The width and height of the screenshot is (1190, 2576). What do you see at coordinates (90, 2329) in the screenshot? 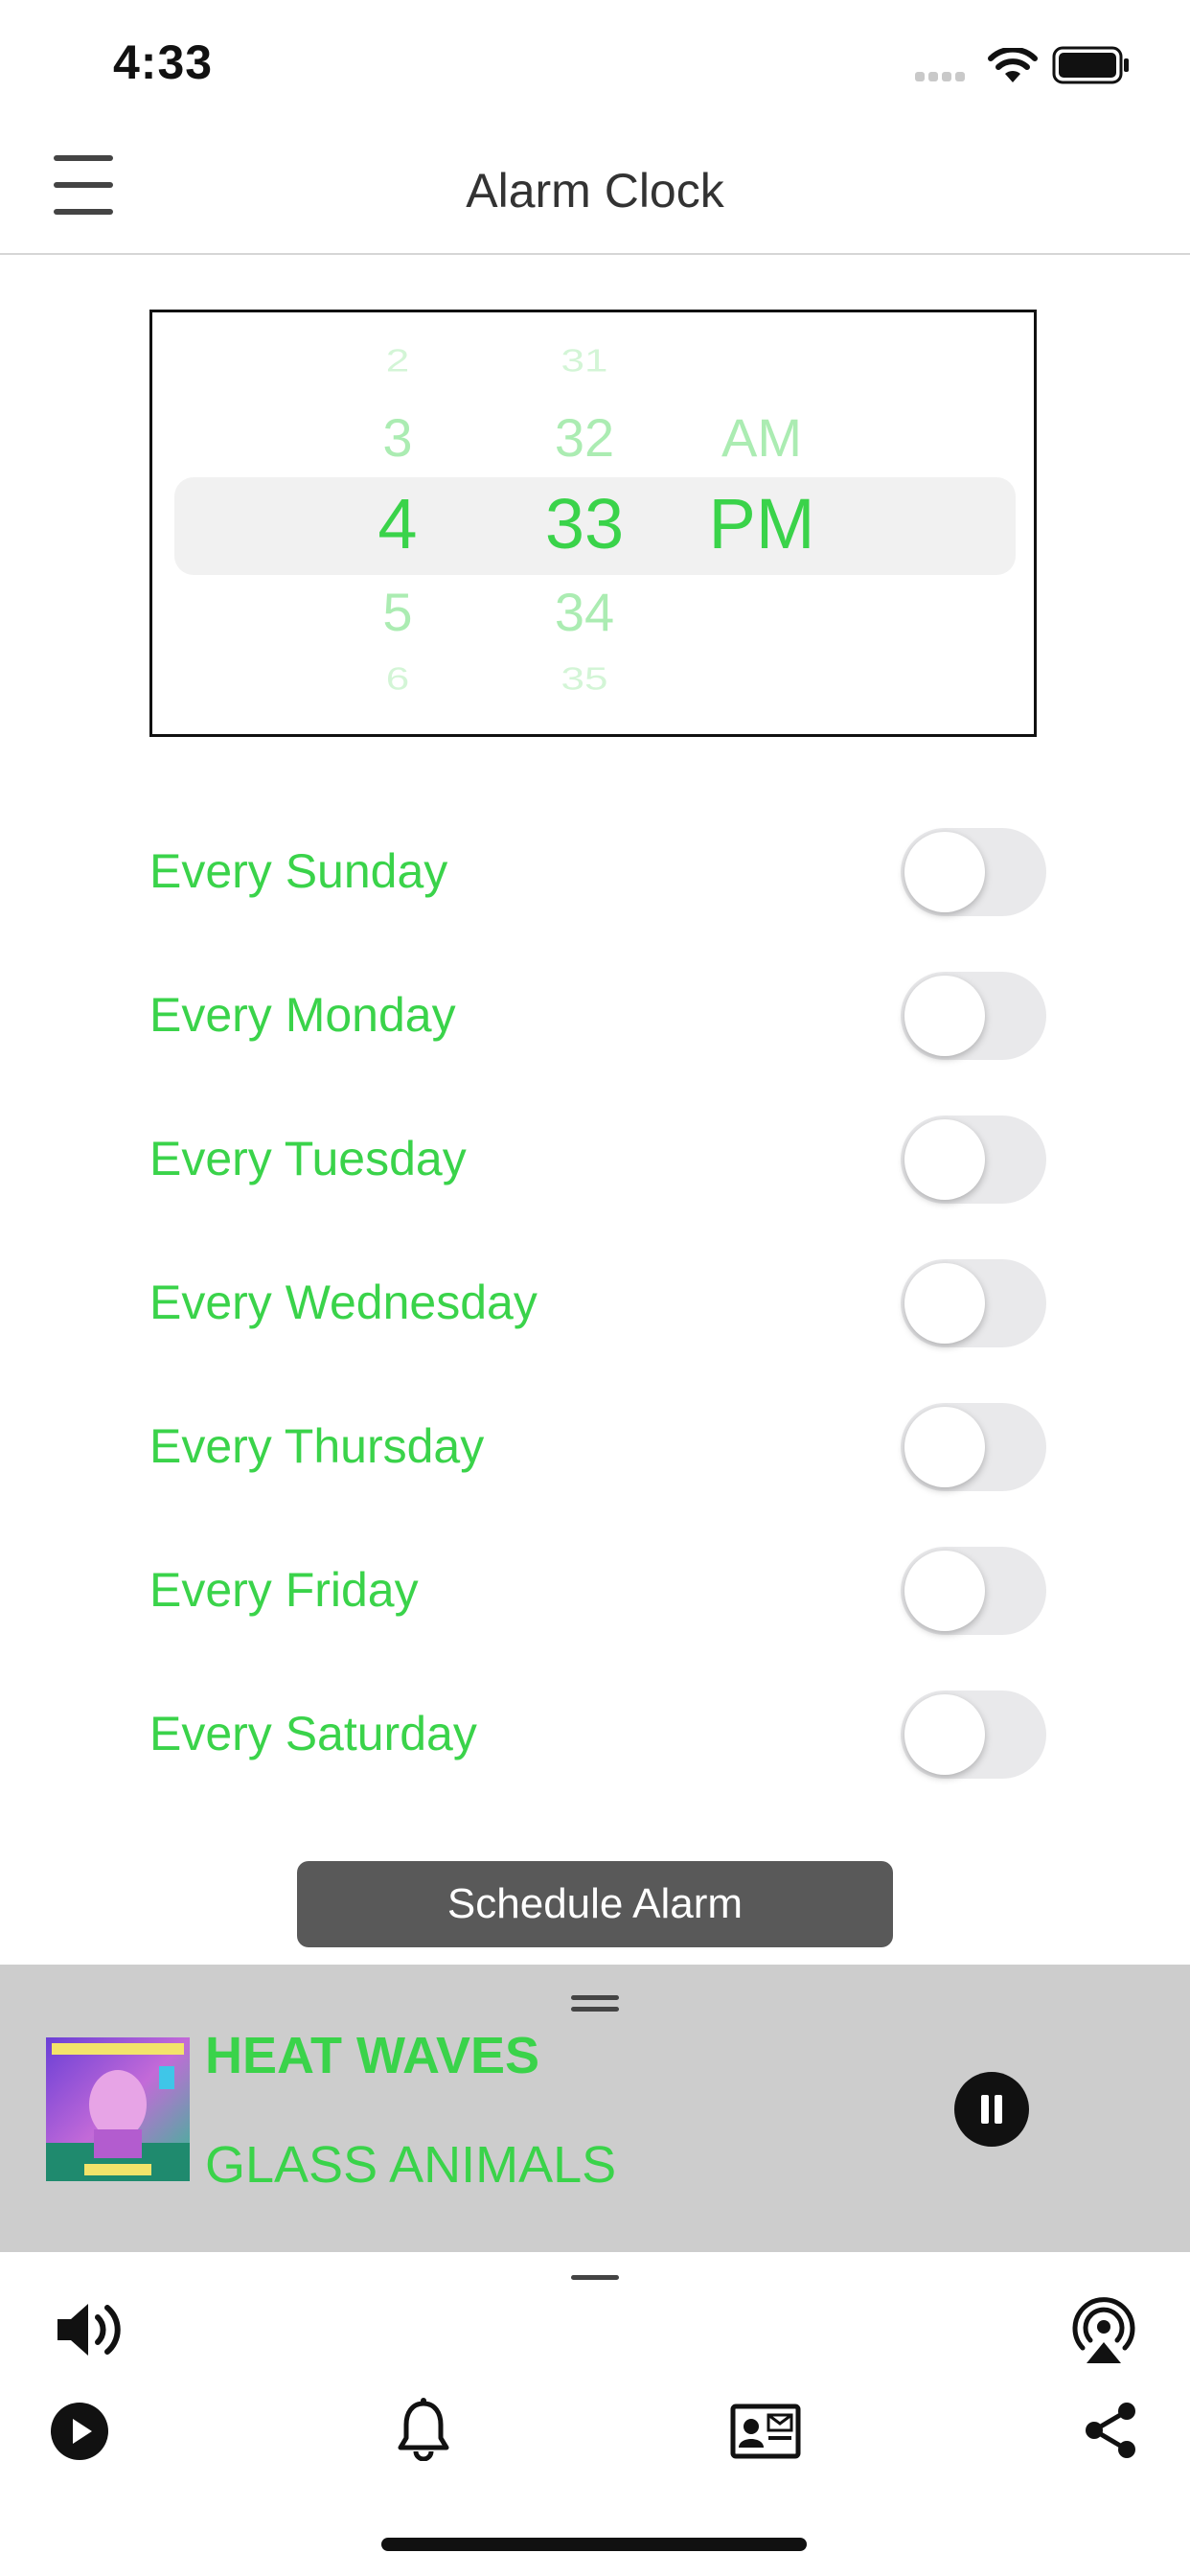
I see `speaker-icon` at bounding box center [90, 2329].